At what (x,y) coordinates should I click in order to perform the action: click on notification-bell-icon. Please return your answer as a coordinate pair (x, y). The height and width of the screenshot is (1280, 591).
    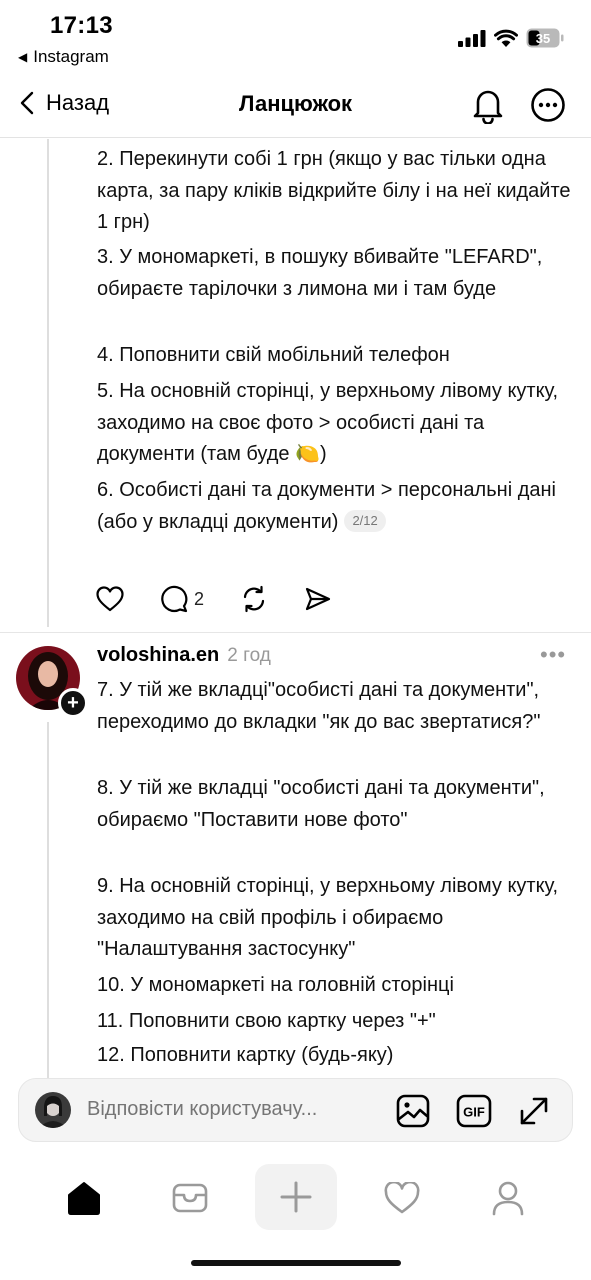
    Looking at the image, I should click on (488, 105).